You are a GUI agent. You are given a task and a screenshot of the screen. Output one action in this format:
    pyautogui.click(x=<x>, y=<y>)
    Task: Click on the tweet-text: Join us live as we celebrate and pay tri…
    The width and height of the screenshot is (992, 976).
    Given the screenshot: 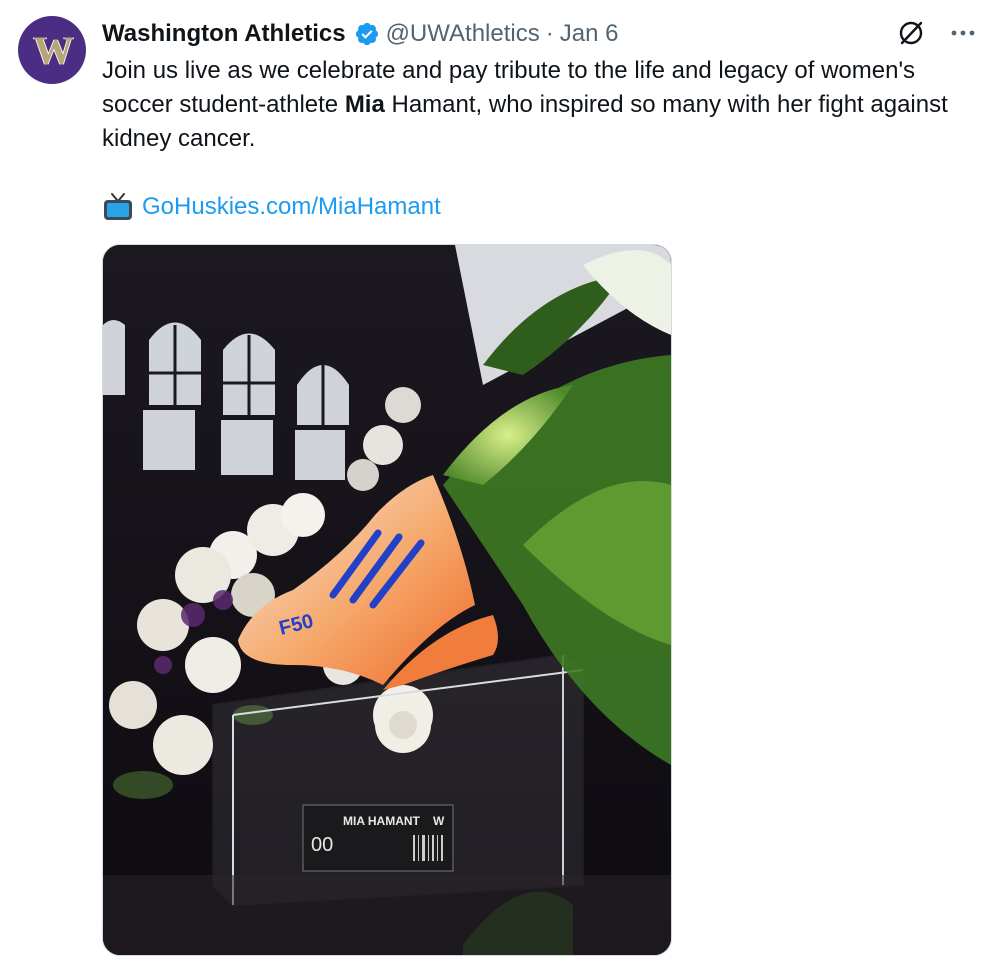 What is the action you would take?
    pyautogui.click(x=537, y=105)
    